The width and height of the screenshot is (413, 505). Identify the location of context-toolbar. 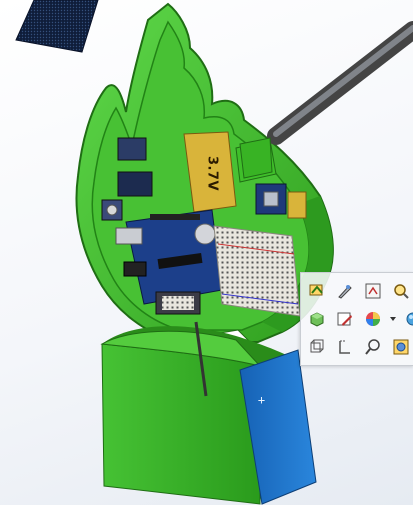
(356, 319).